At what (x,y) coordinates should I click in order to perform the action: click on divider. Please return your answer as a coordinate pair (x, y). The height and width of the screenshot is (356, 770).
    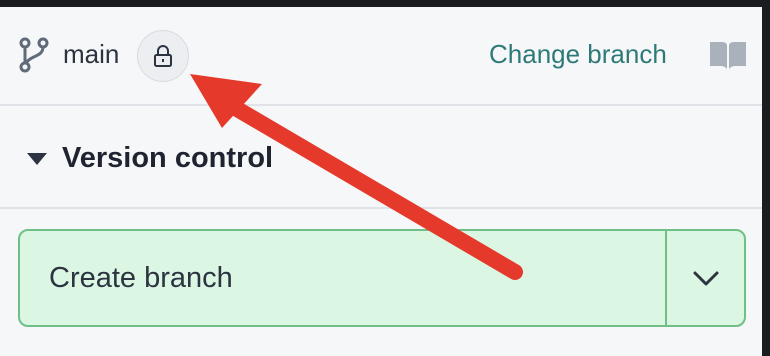
    Looking at the image, I should click on (381, 208).